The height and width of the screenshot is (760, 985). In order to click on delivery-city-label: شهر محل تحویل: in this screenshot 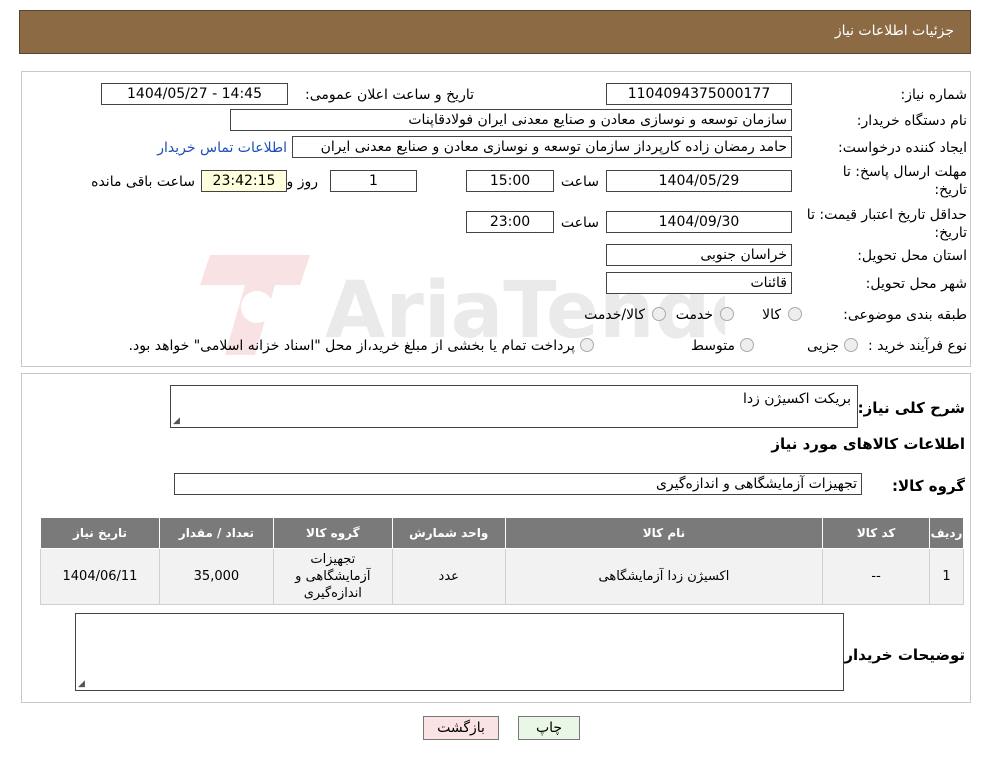, I will do `click(916, 284)`.